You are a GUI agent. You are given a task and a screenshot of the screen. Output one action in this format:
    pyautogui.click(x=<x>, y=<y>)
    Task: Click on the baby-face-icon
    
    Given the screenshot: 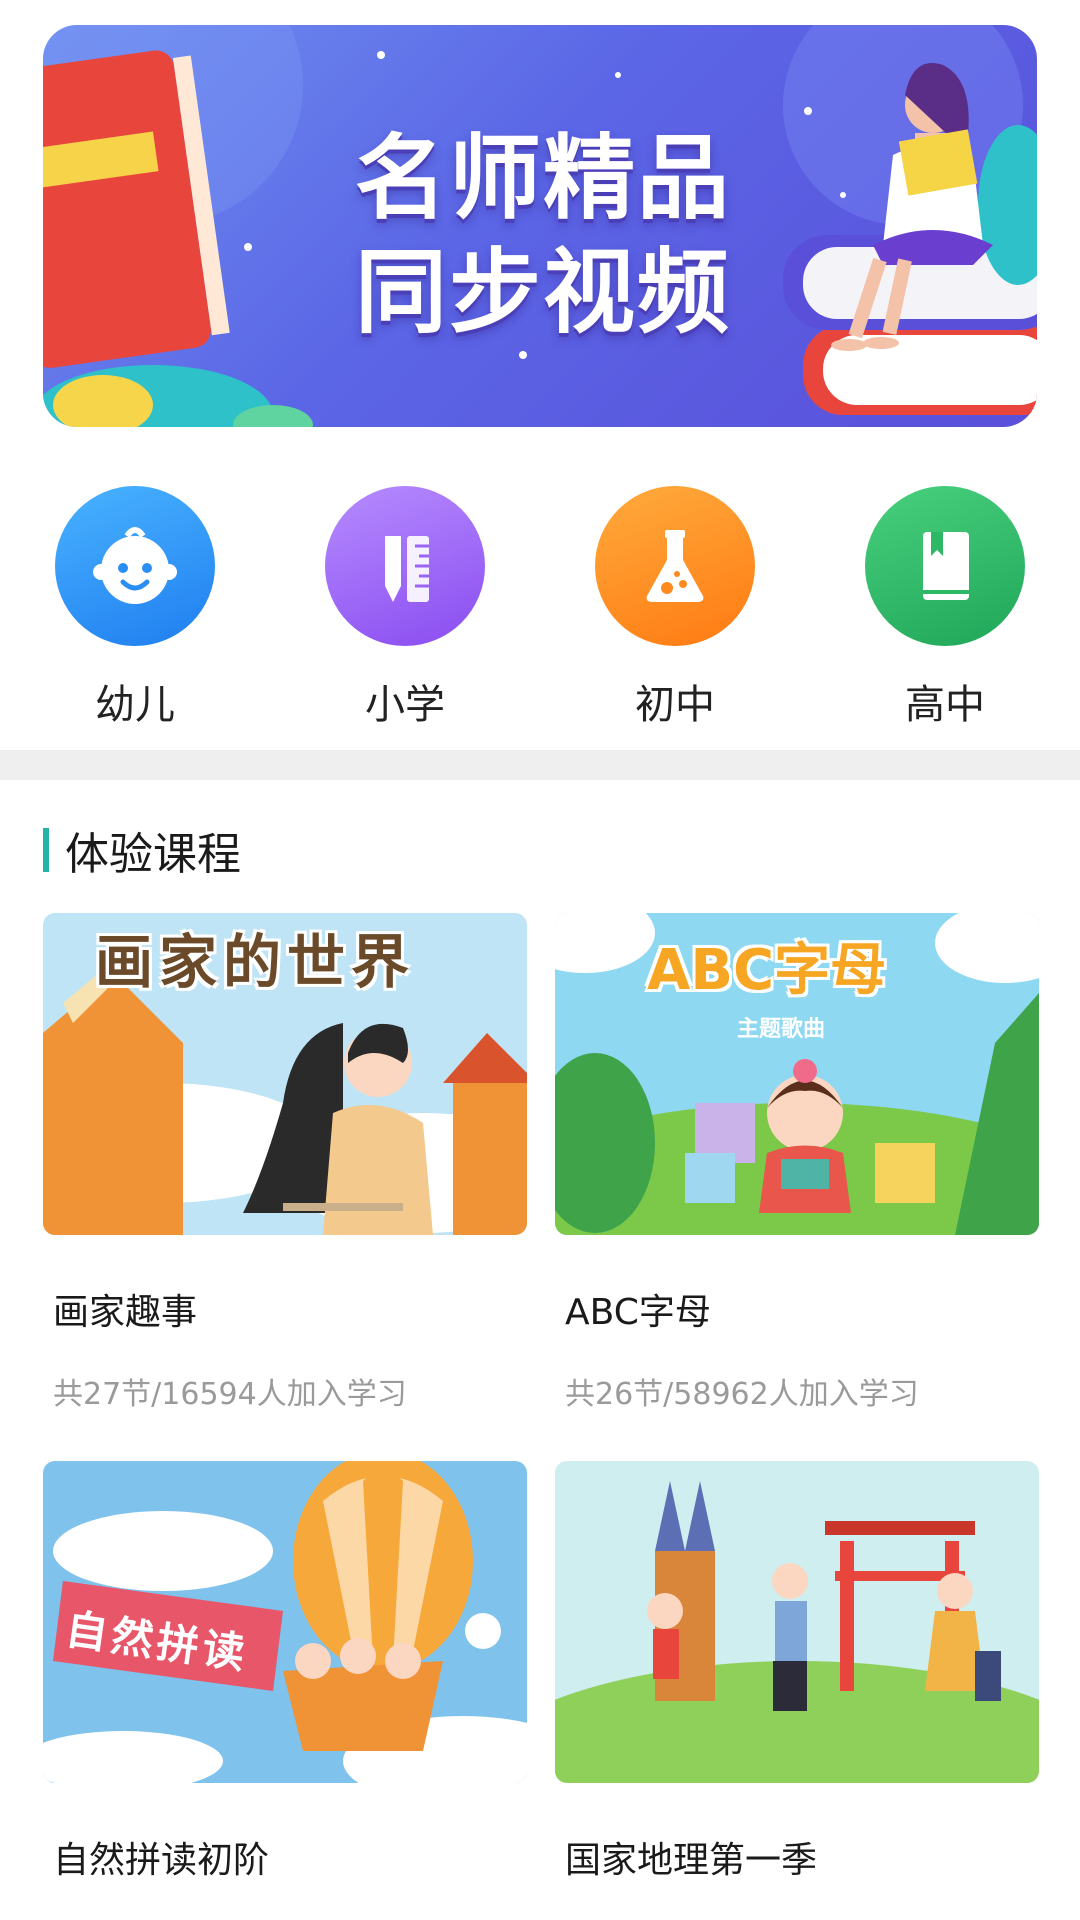 What is the action you would take?
    pyautogui.click(x=135, y=566)
    